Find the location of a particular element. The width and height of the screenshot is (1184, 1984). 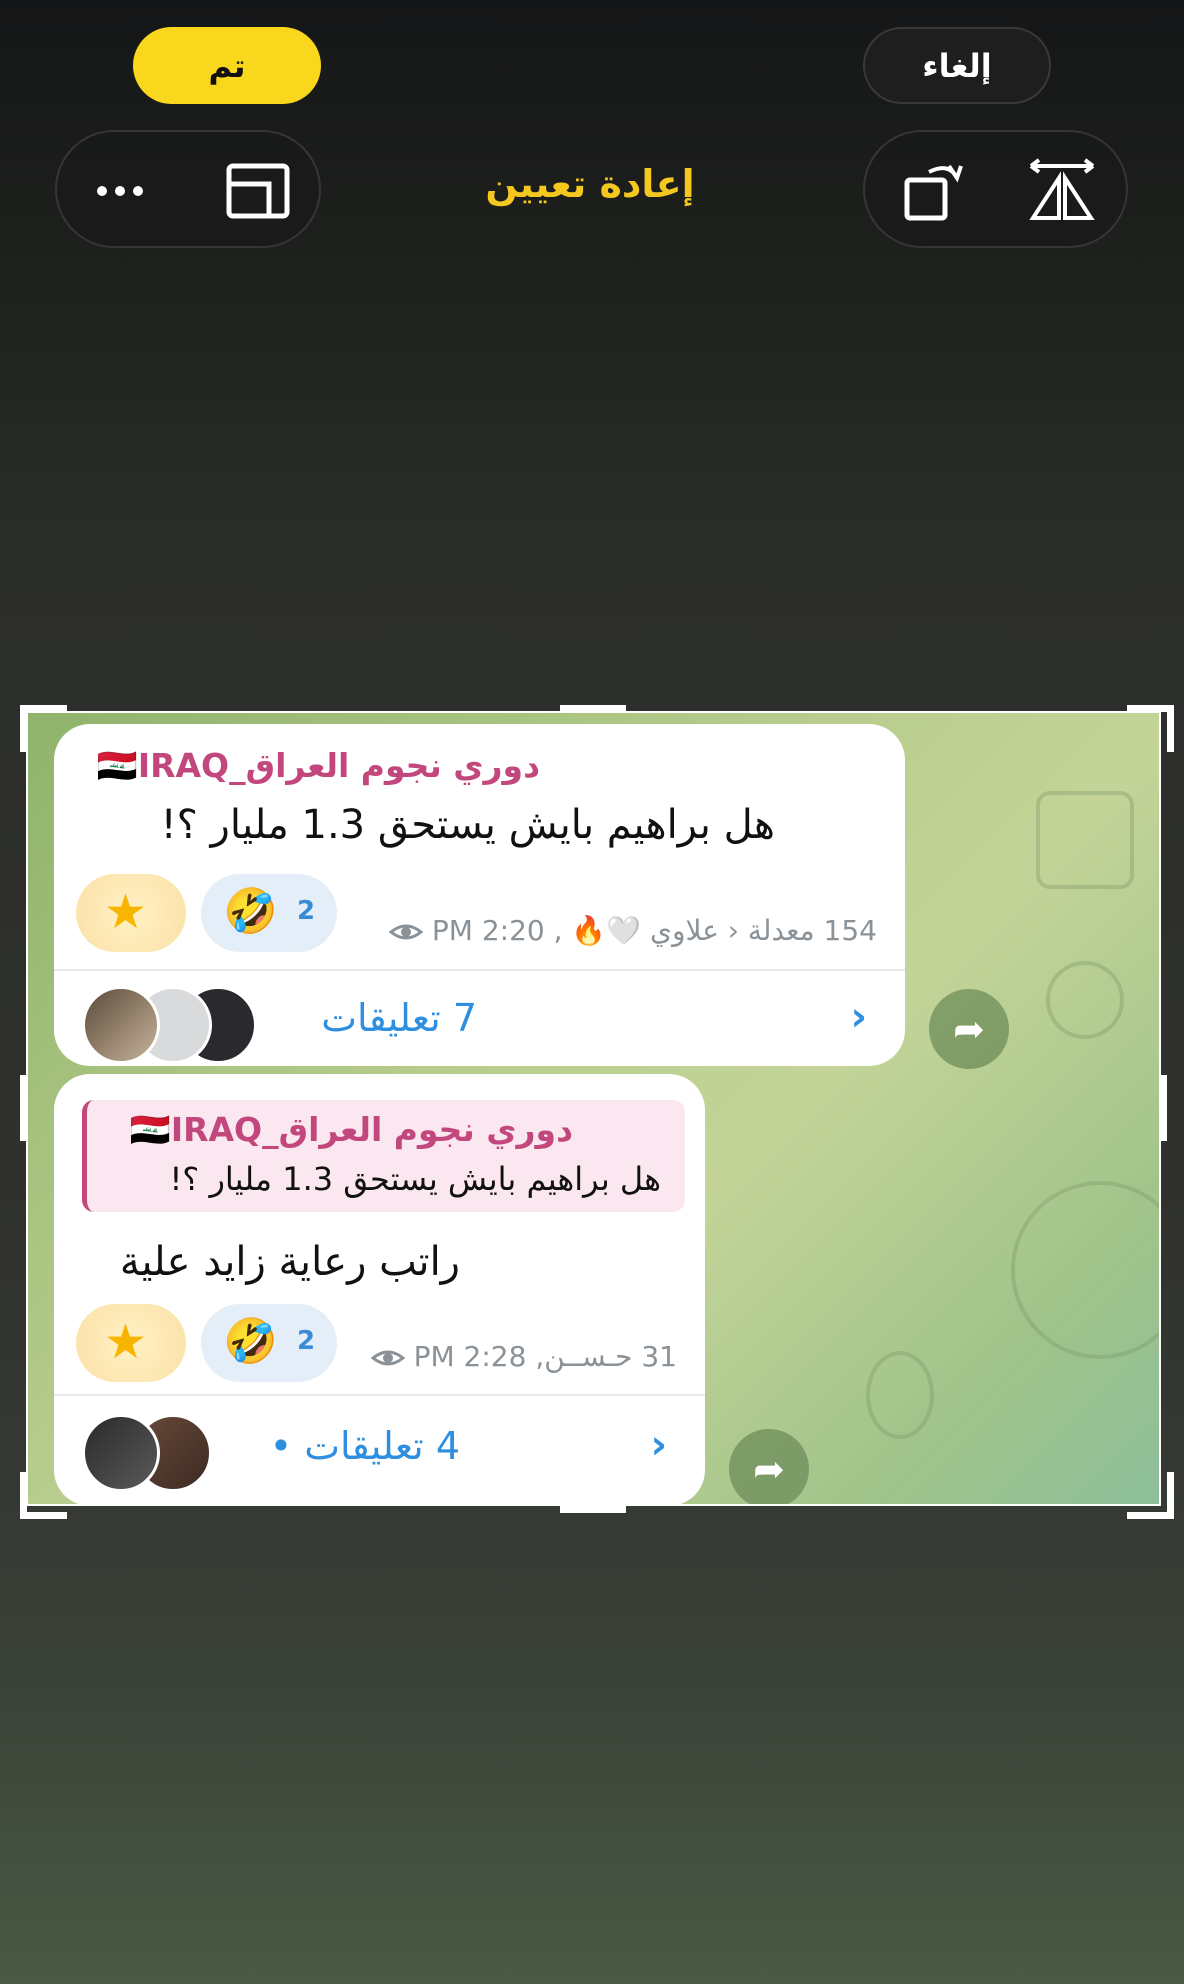

message-text: هل براهيم بايش يستحق 1.3 مليار ؟! is located at coordinates (467, 825).